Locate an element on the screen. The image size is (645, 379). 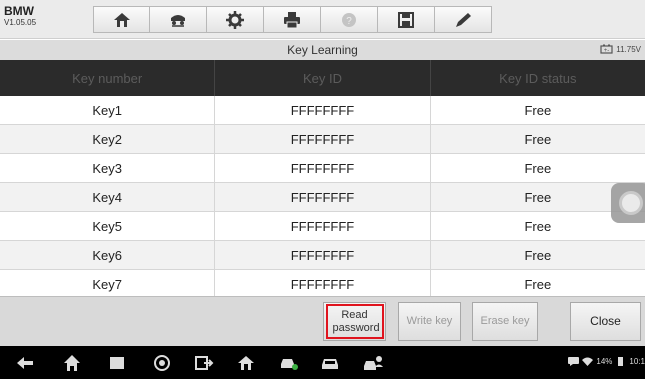
table-row: Key7 FFFFFFFF Free is located at coordinates (322, 283).